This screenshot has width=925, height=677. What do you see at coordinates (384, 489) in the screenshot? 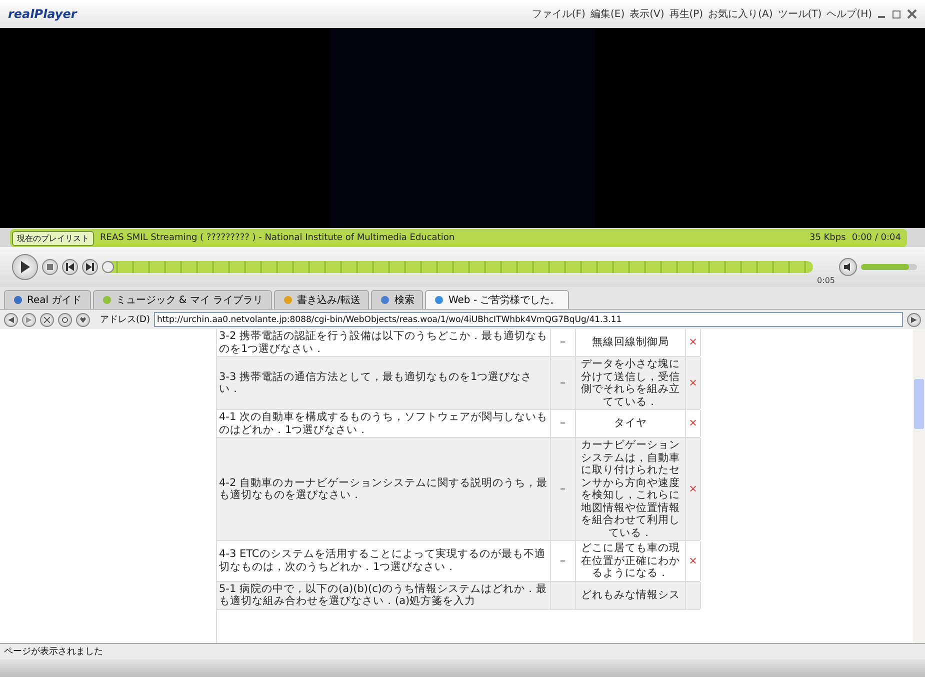
I see `question-cell: 4-2 自動車のカーナビゲーションシステムに関する説明のうち，最も適切なものを選びなさい．` at bounding box center [384, 489].